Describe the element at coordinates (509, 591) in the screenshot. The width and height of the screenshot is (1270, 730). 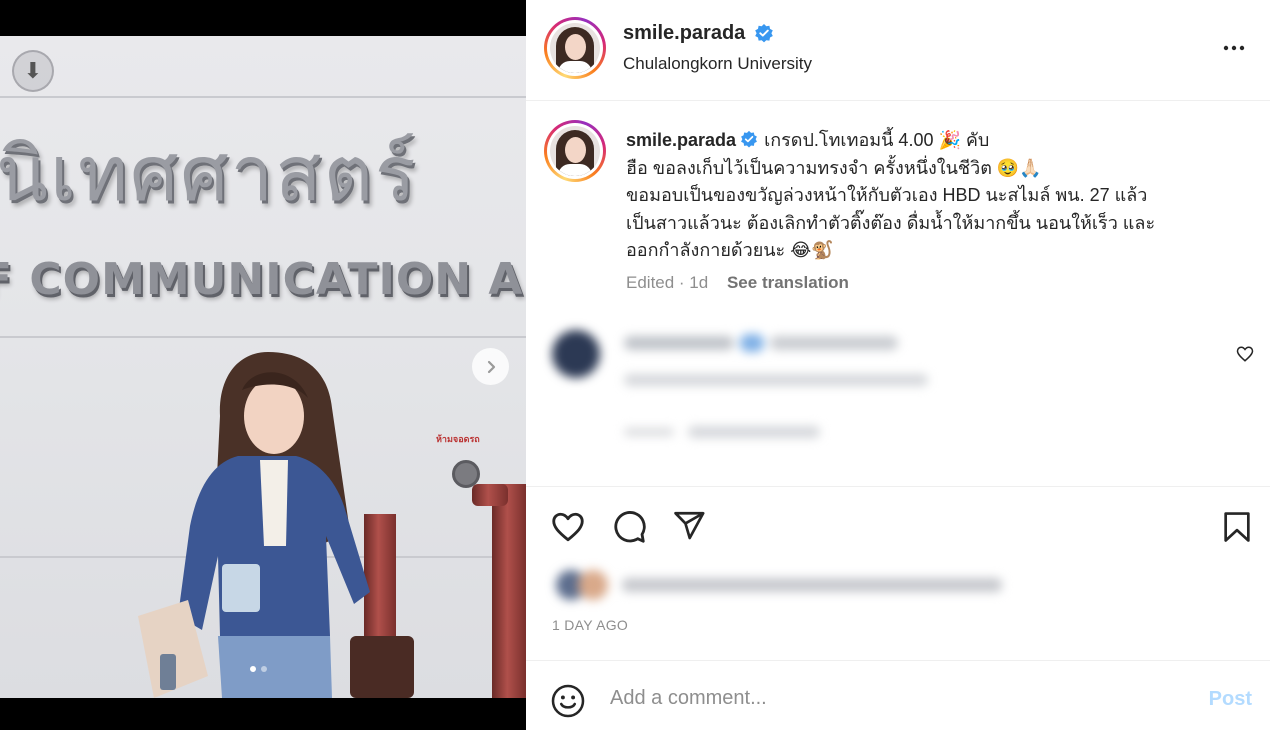
I see `photo-pipe` at that location.